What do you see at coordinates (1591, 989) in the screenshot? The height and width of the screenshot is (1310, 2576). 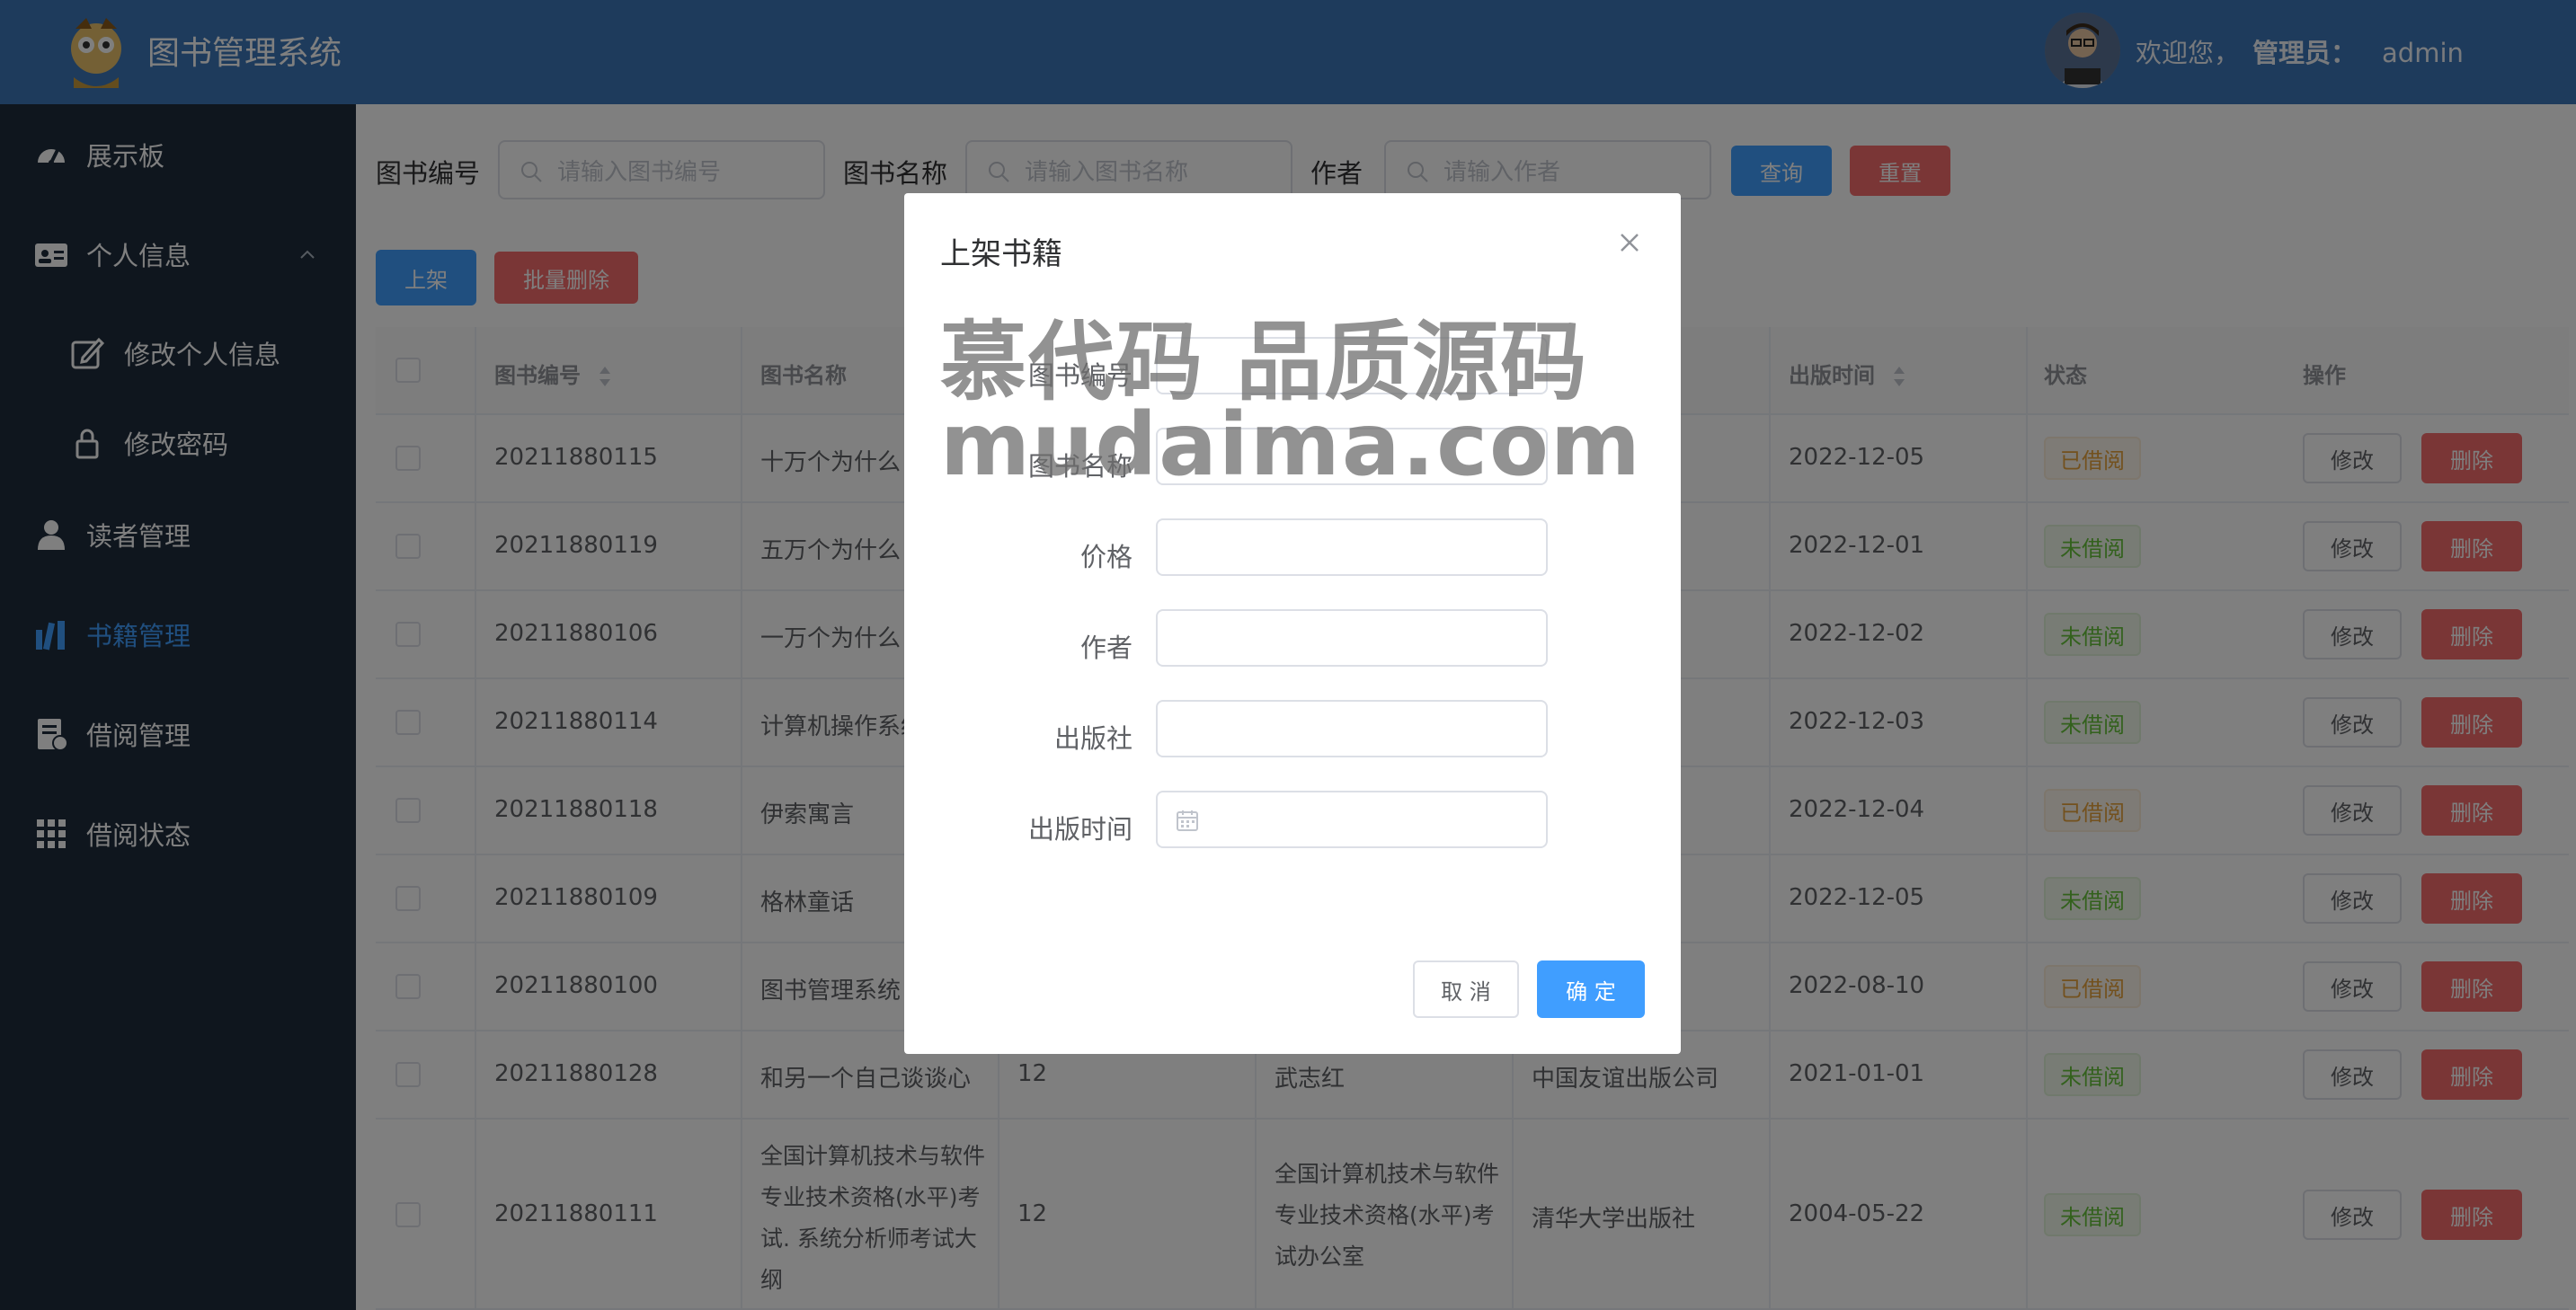 I see `confirm-button: 确 定` at bounding box center [1591, 989].